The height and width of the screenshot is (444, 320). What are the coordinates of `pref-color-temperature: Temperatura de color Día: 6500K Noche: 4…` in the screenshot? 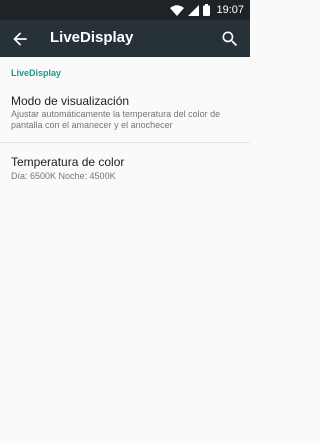 It's located at (125, 165).